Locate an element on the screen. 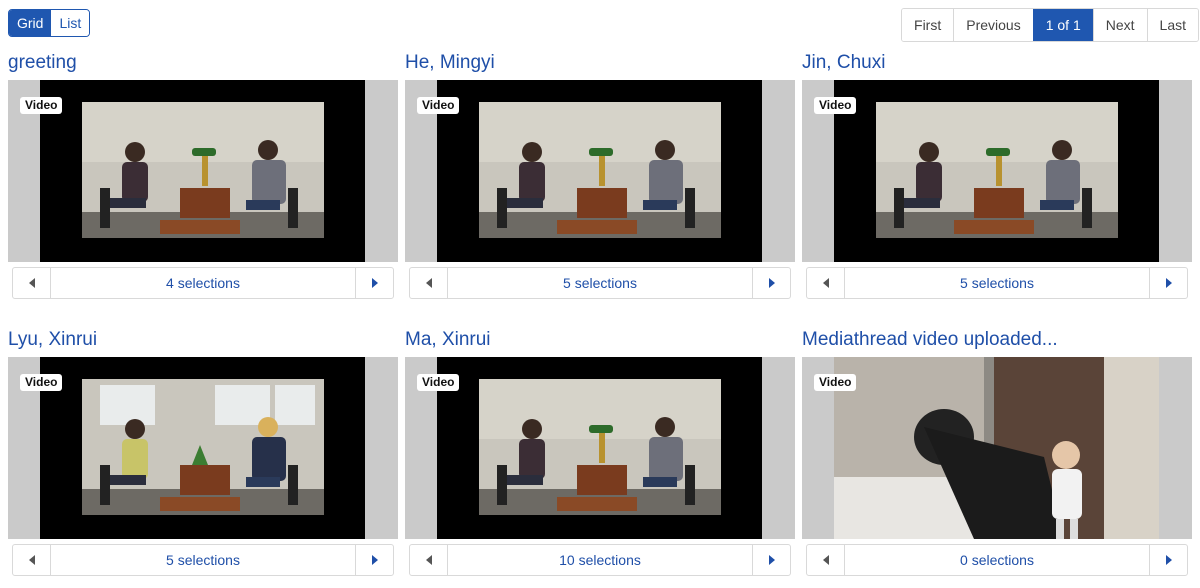  pagination: First Previous 1 of 1 Next Last is located at coordinates (1050, 25).